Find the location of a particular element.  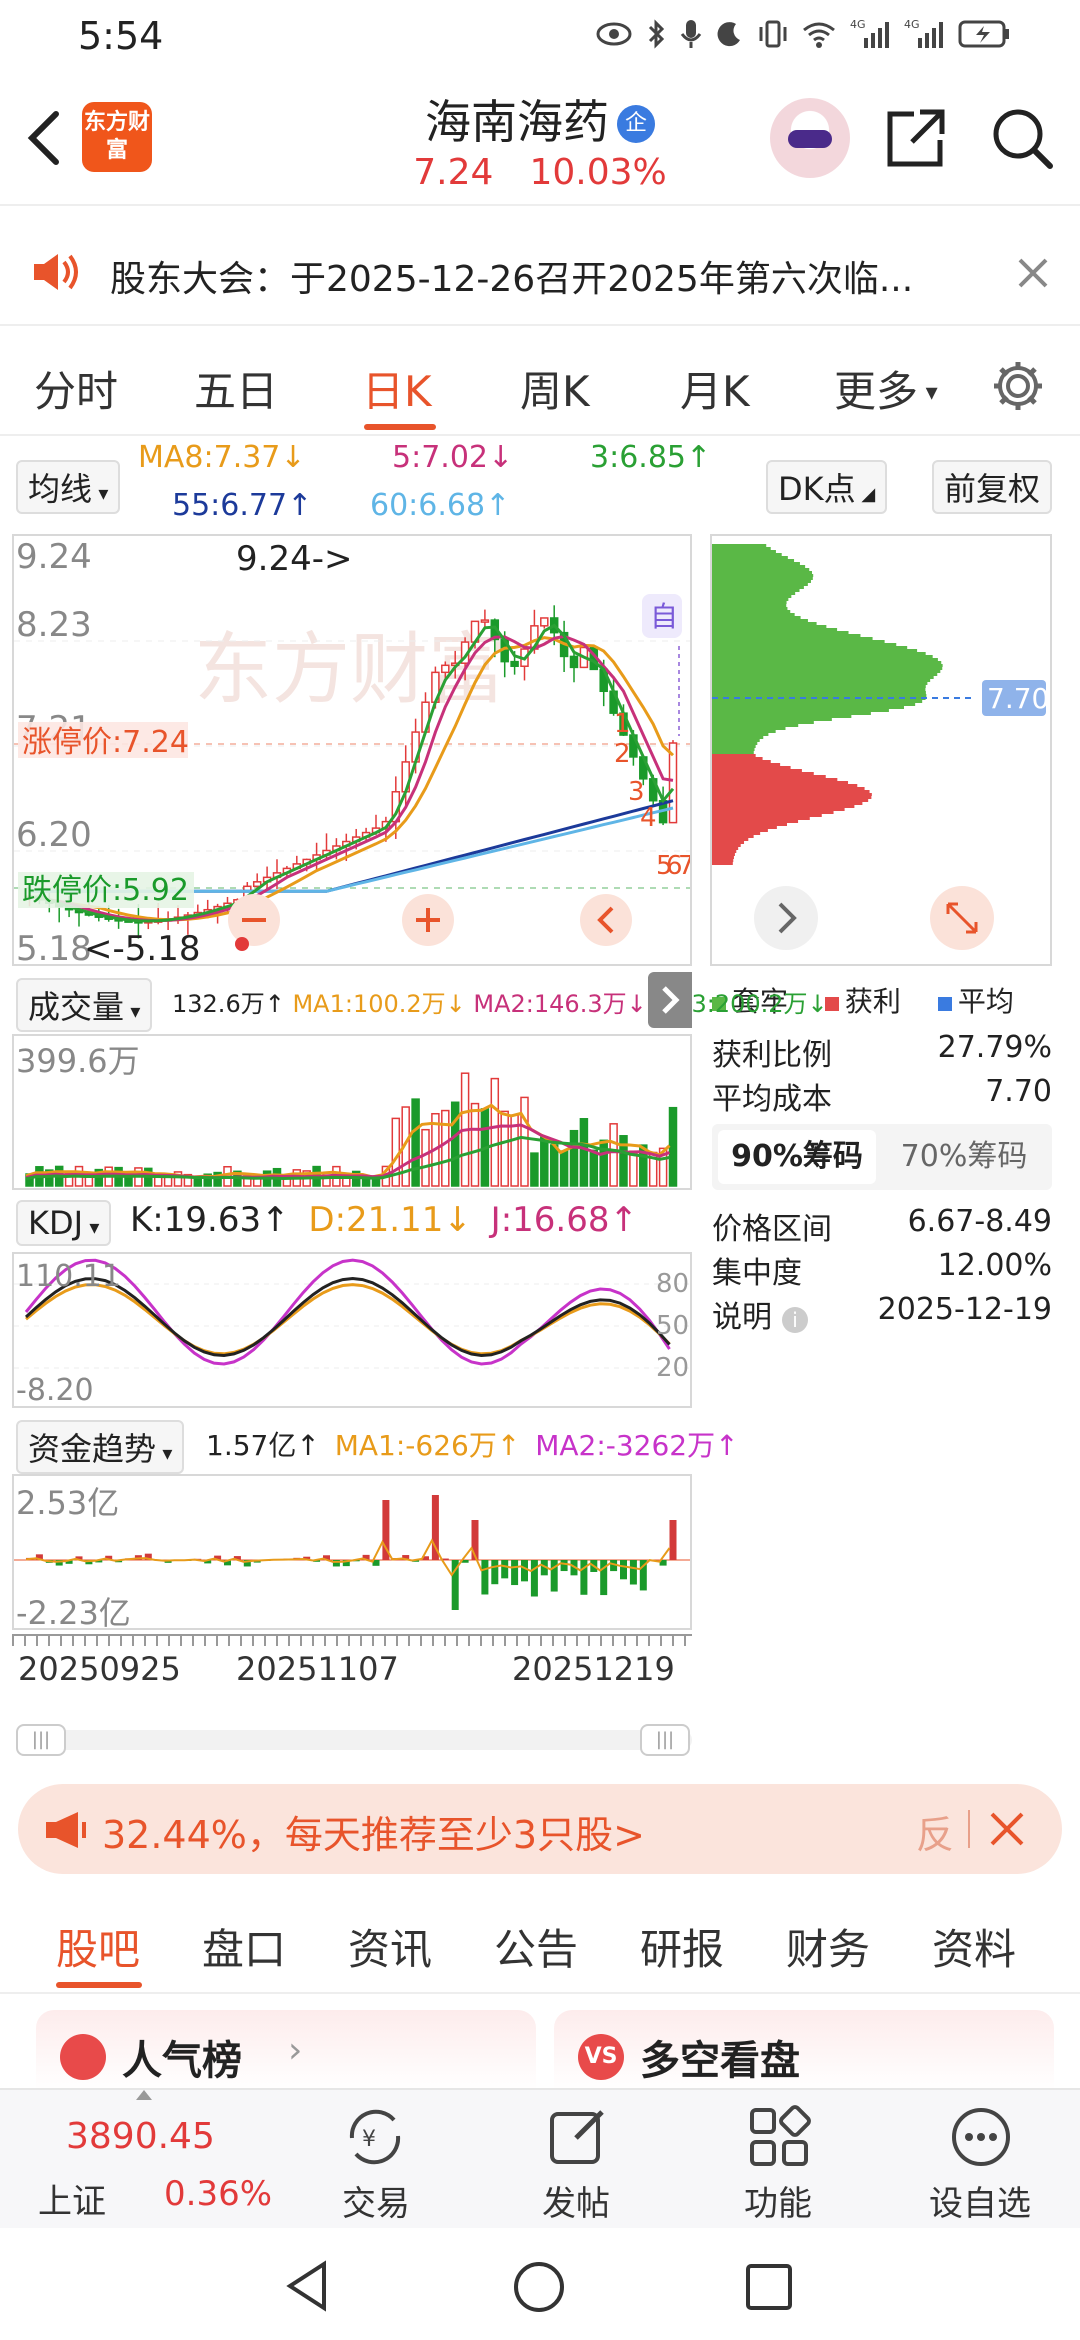

tab-fenshi: 分时 is located at coordinates (76, 388).